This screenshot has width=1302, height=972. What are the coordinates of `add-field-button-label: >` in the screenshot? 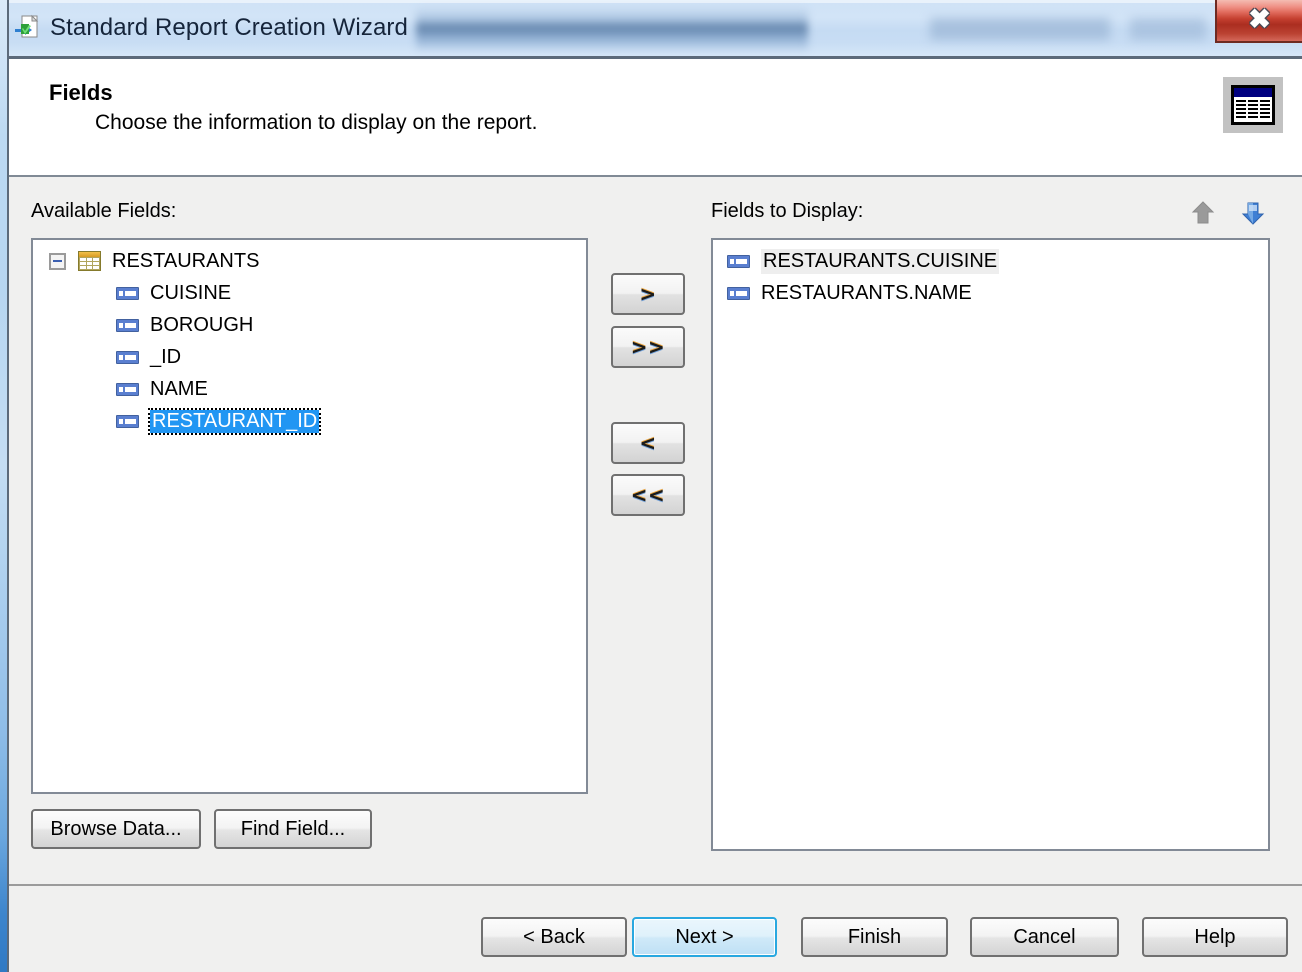 It's located at (648, 294).